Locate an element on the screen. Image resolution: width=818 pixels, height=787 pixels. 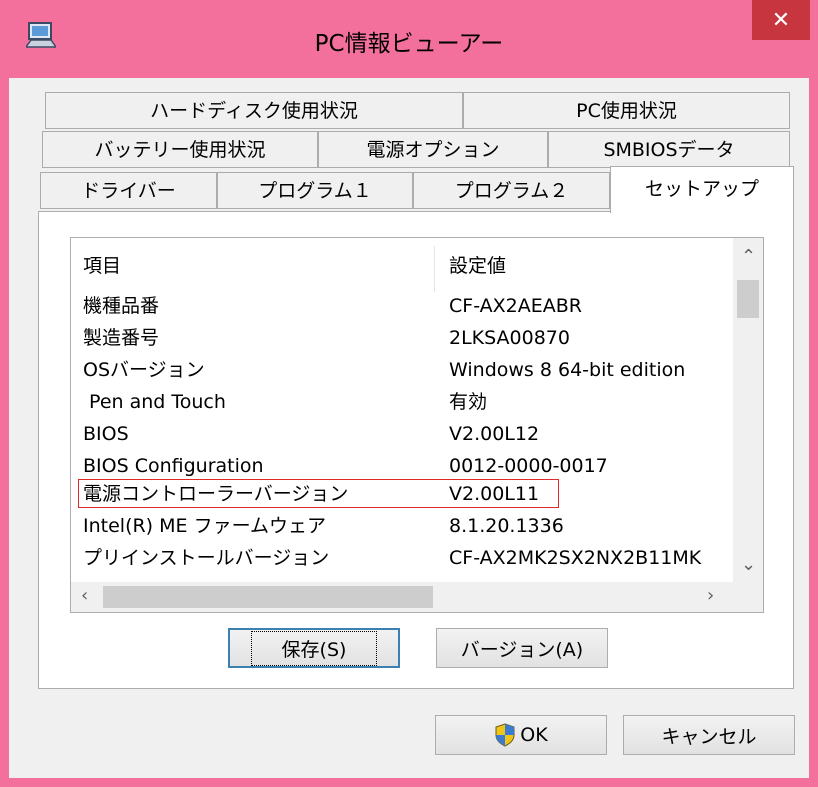
version-button: バージョン(A) is located at coordinates (522, 648).